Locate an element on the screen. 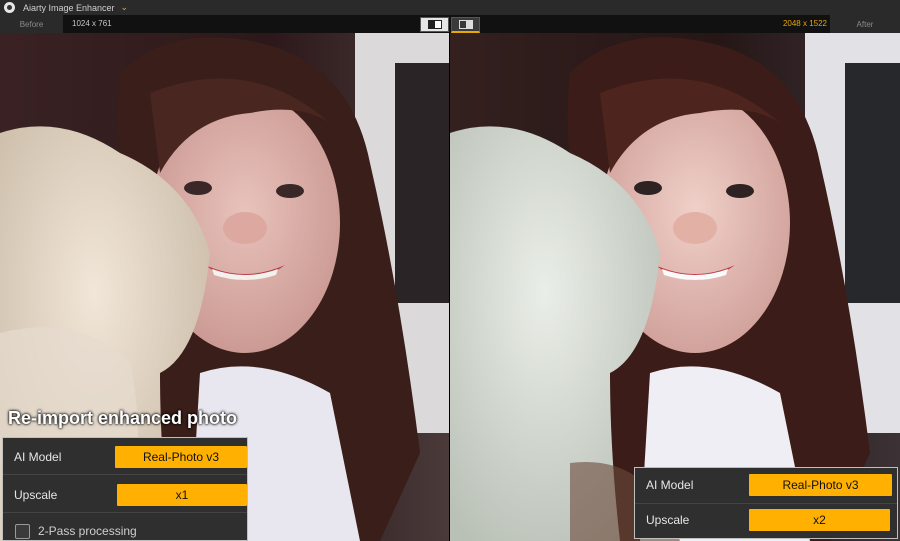 The height and width of the screenshot is (541, 900). after-tab: After is located at coordinates (865, 24).